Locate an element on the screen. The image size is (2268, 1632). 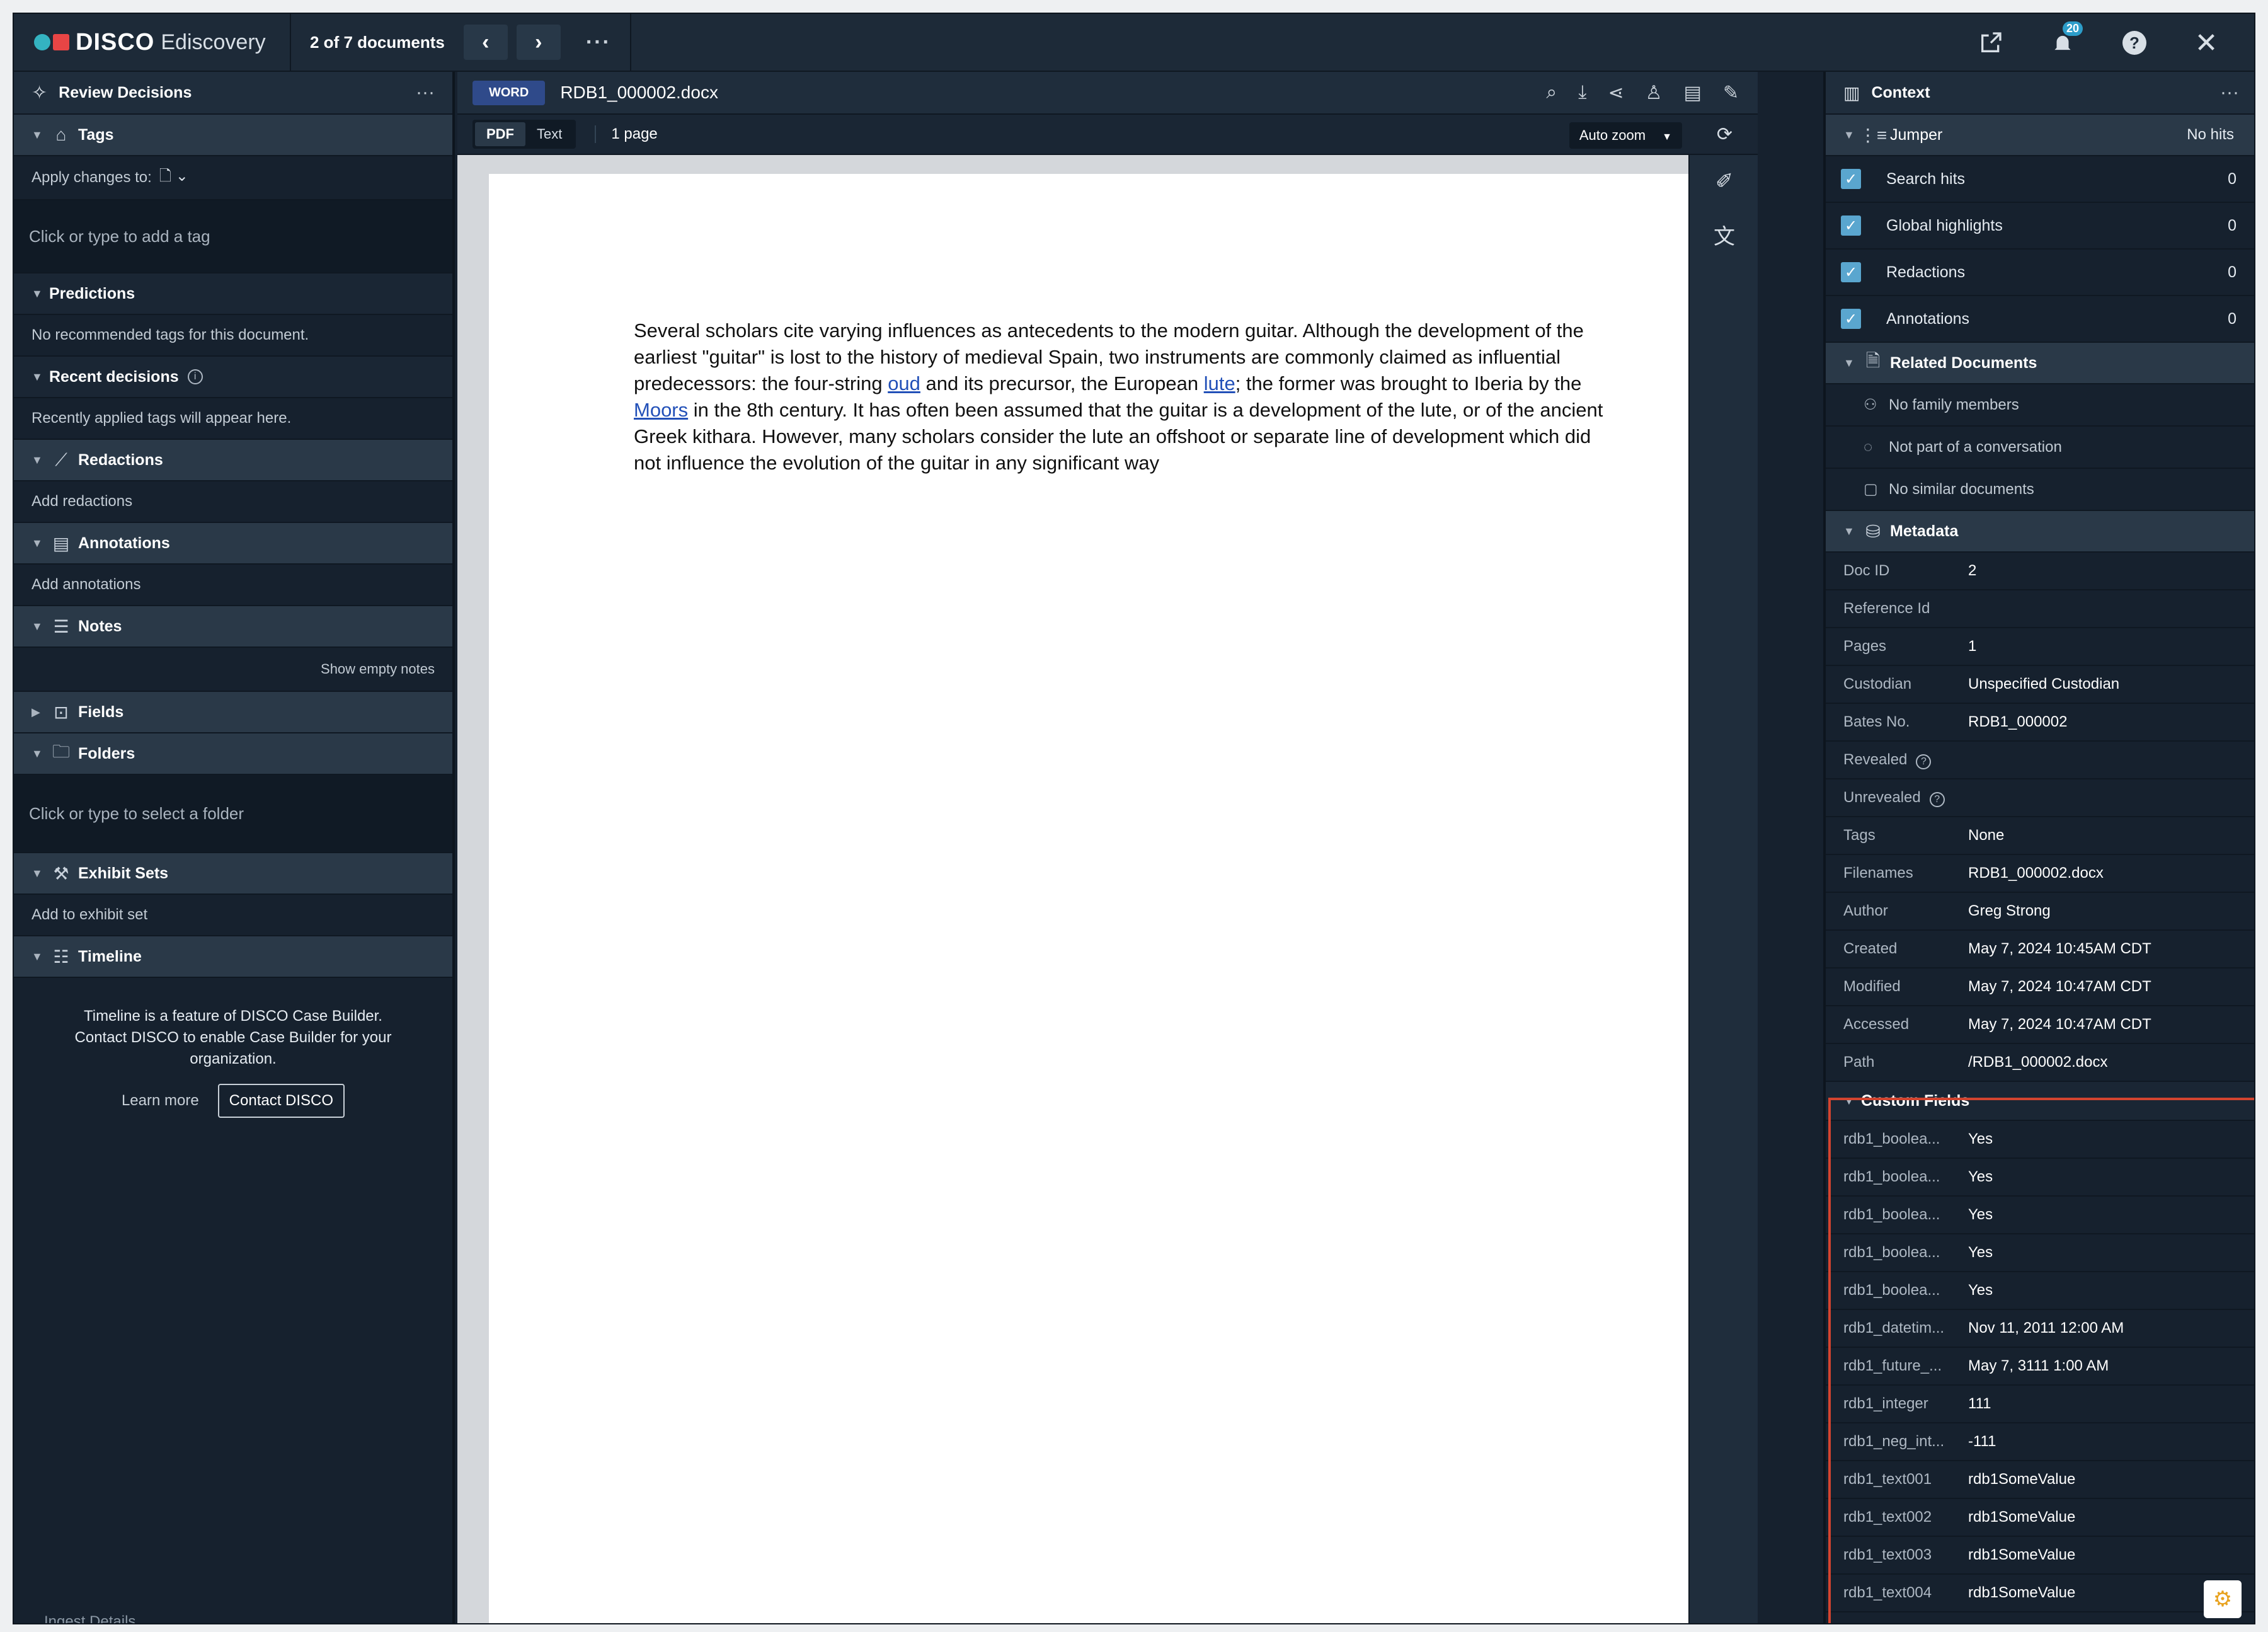
section-recent-decisions: ▼ Recent decisions i is located at coordinates (233, 378).